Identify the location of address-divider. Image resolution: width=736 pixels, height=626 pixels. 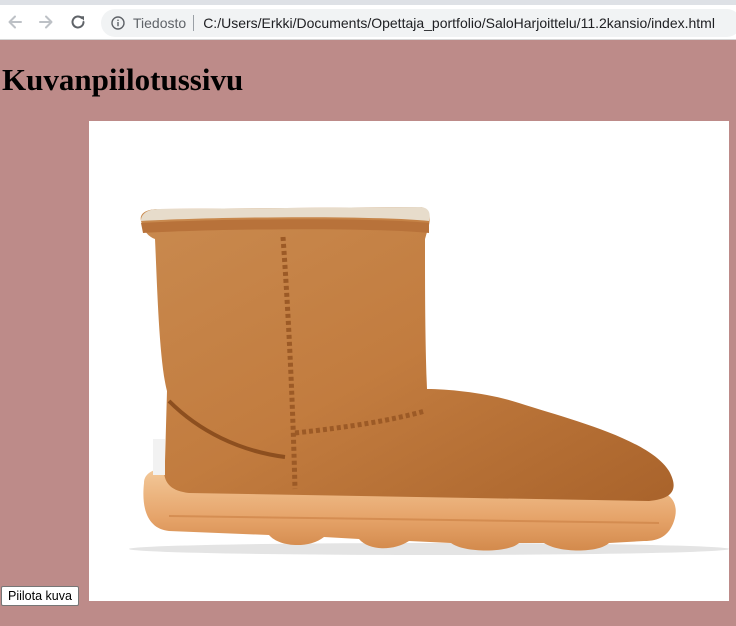
(194, 23).